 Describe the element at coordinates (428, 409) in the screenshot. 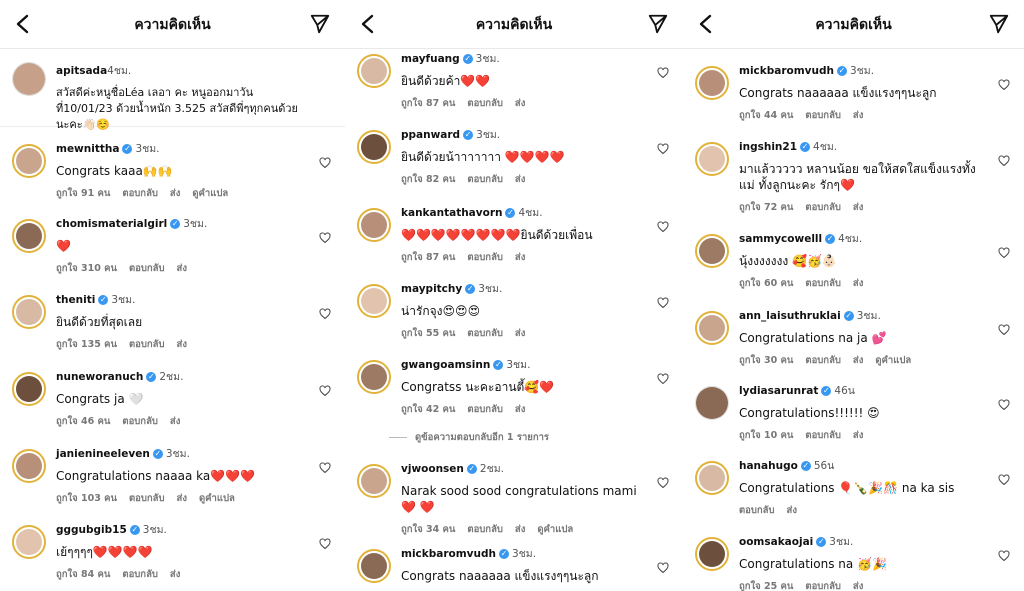

I see `like-count: ถูกใจ 42 คน` at that location.